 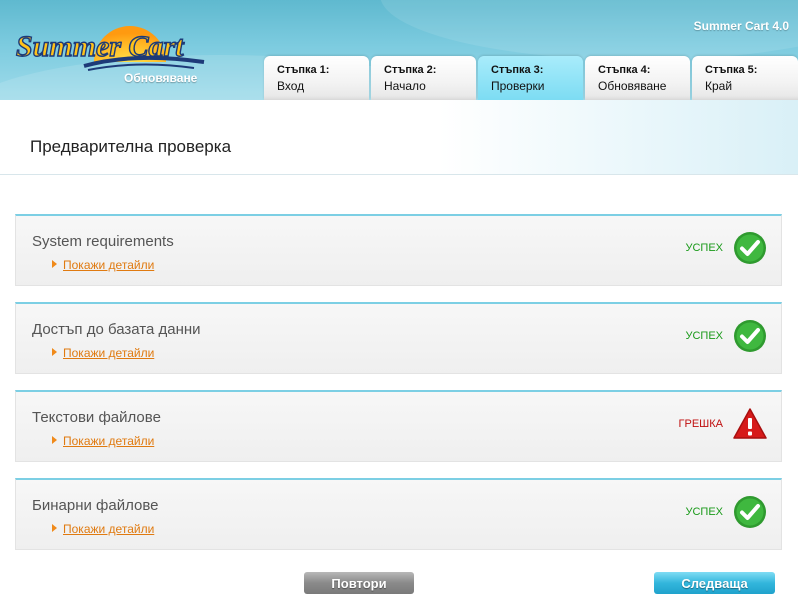 I want to click on tab-step-number: Стъпка 2:, so click(x=410, y=70).